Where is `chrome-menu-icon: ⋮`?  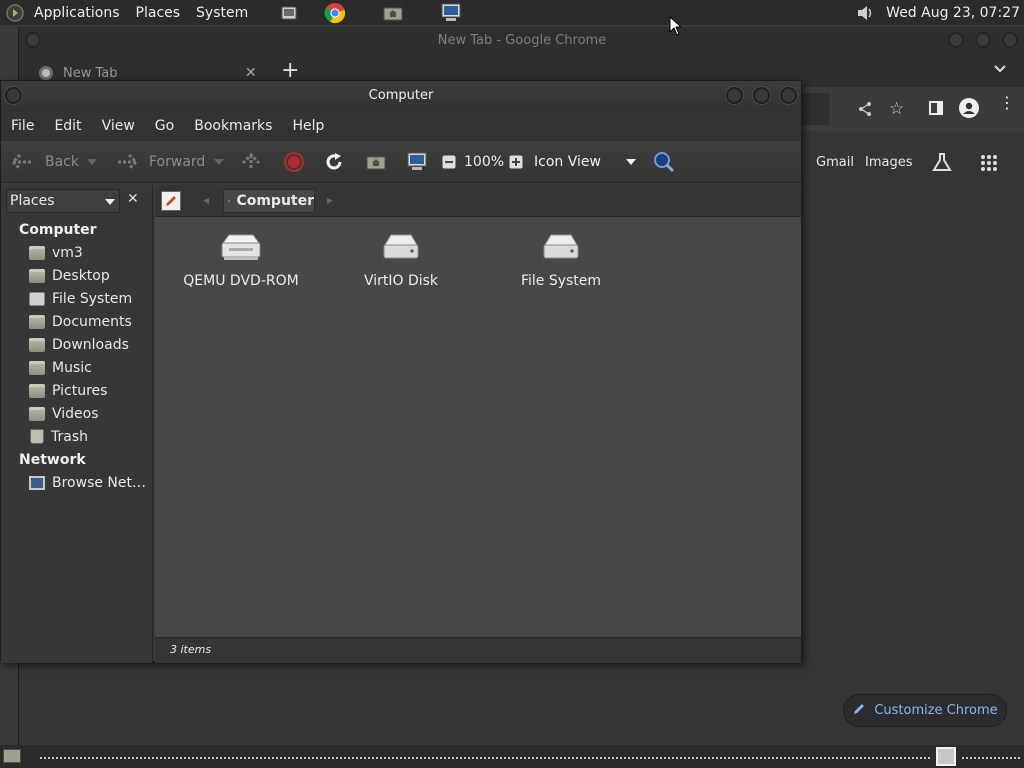
chrome-menu-icon: ⋮ is located at coordinates (1007, 103).